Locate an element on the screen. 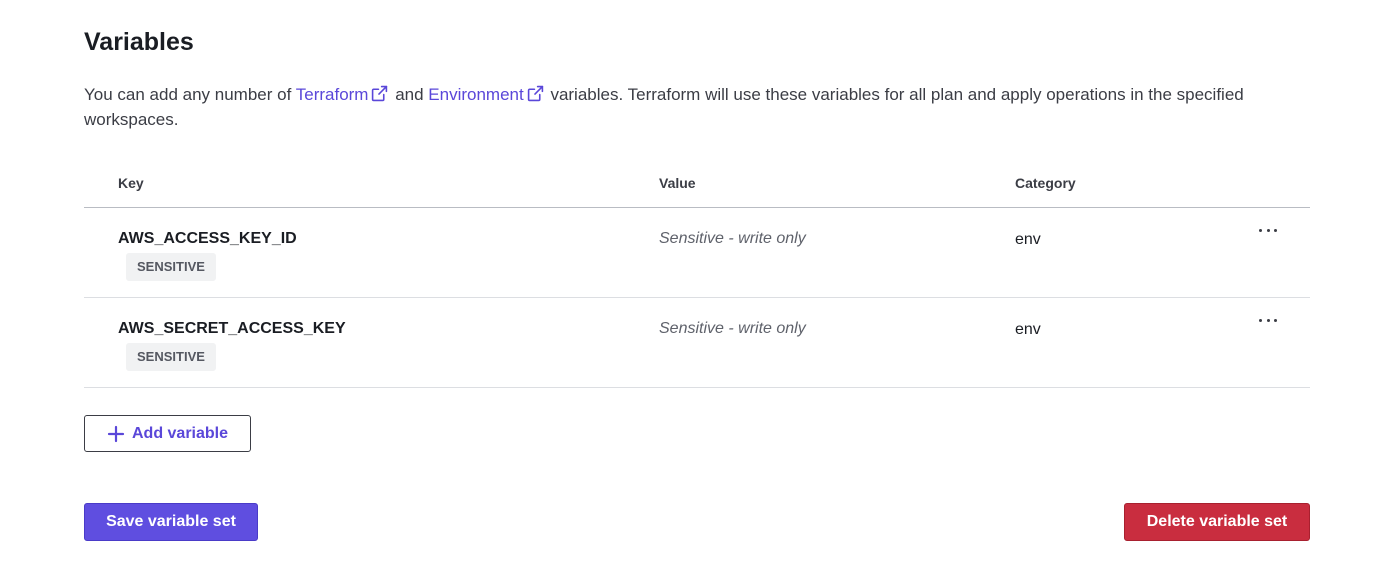 Image resolution: width=1400 pixels, height=583 pixels. environment-link: Environment is located at coordinates (486, 94).